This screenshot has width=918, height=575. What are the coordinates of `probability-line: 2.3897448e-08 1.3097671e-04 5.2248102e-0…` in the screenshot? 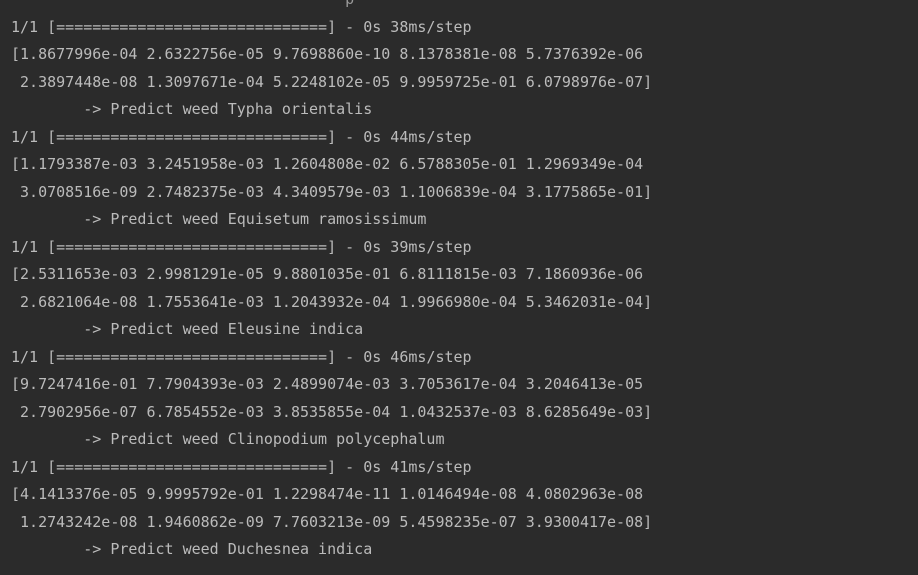 It's located at (332, 81).